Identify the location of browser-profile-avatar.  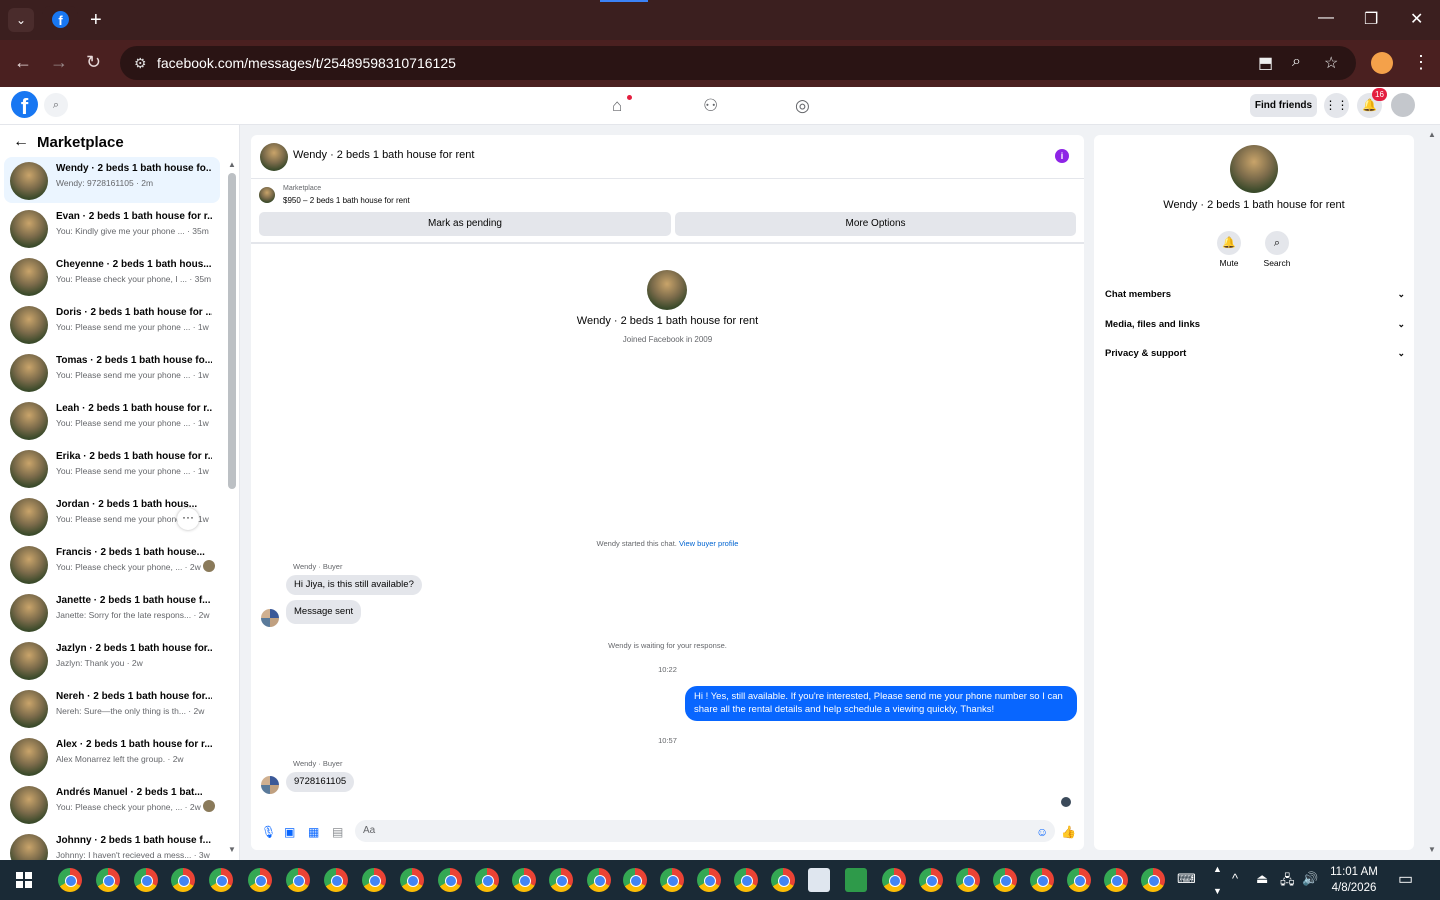
(1382, 63).